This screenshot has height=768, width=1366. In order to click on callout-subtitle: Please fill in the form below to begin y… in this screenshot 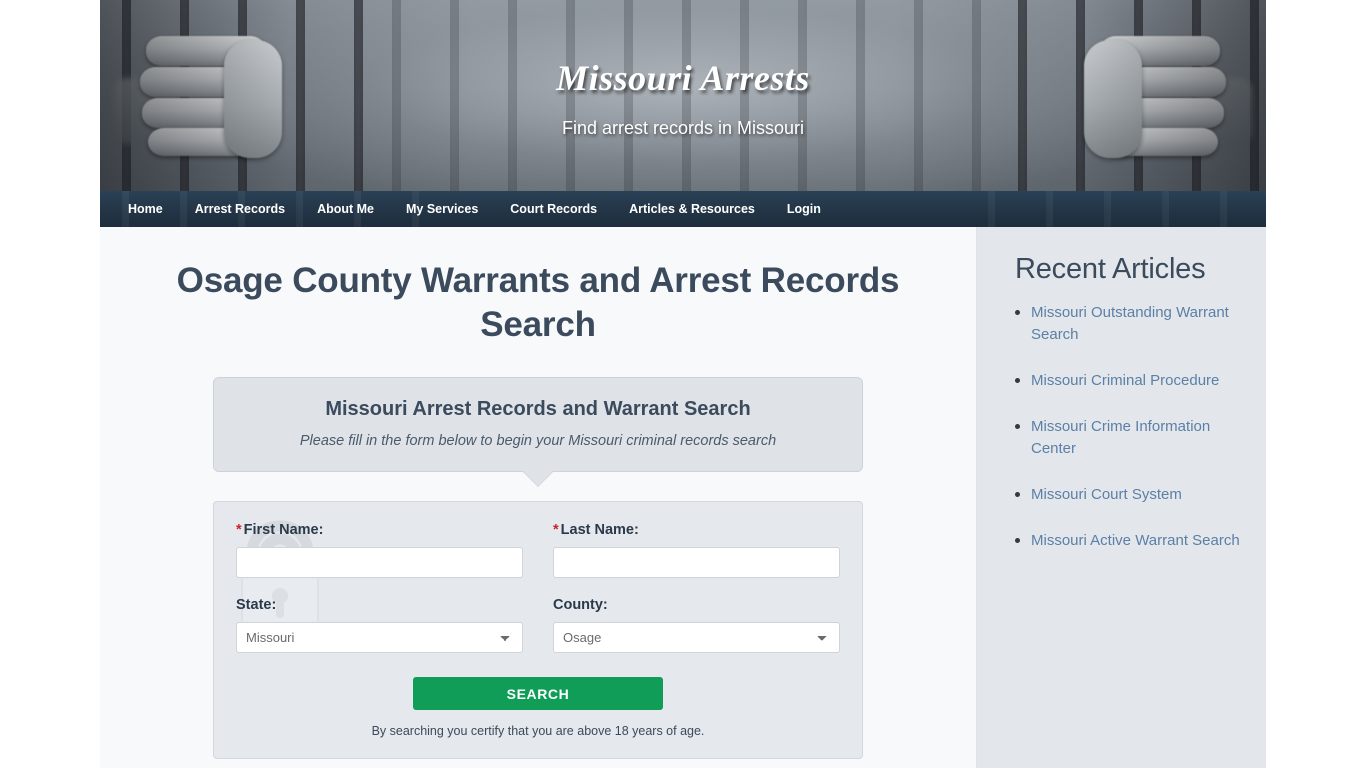, I will do `click(538, 441)`.